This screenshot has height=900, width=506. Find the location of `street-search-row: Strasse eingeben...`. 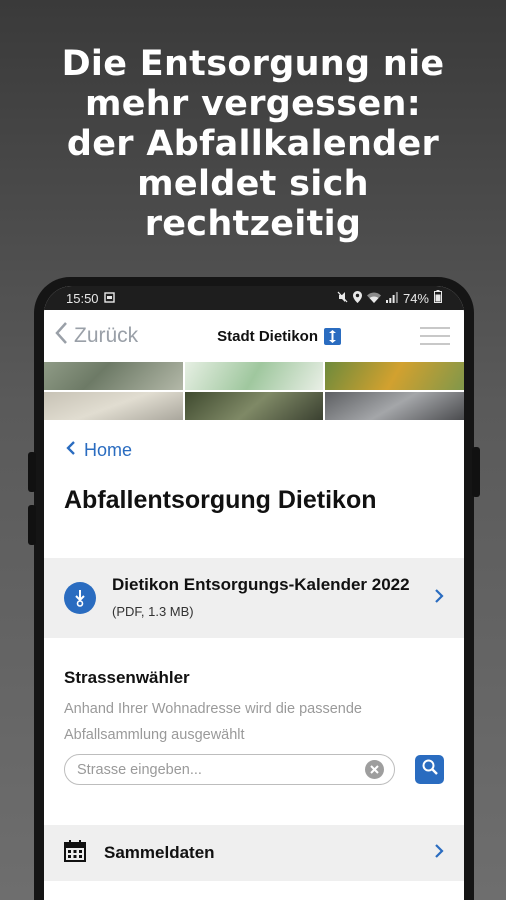

street-search-row: Strasse eingeben... is located at coordinates (254, 769).